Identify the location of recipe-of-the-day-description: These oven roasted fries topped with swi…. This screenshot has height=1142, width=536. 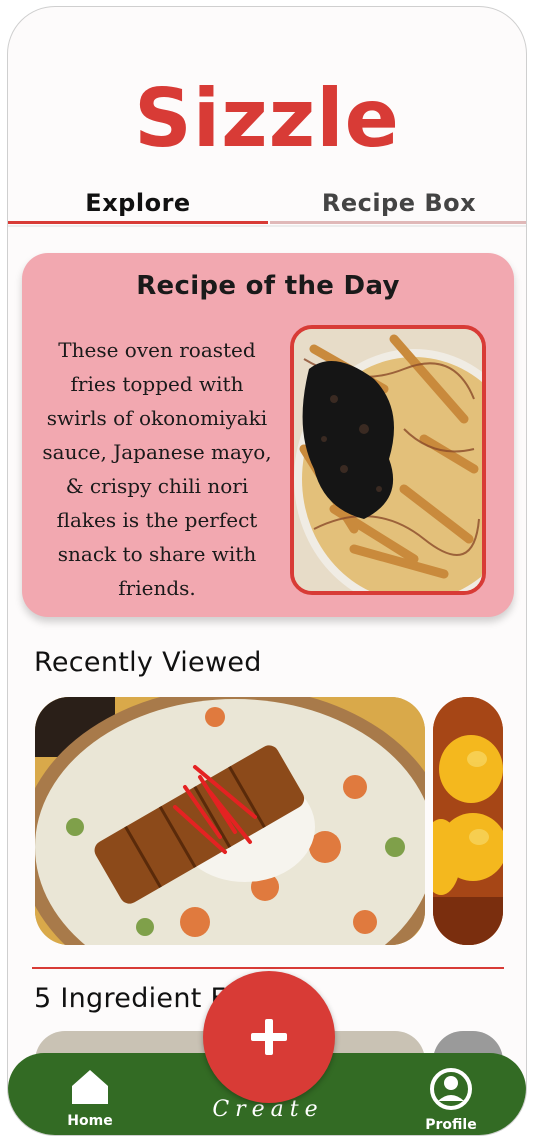
(157, 469).